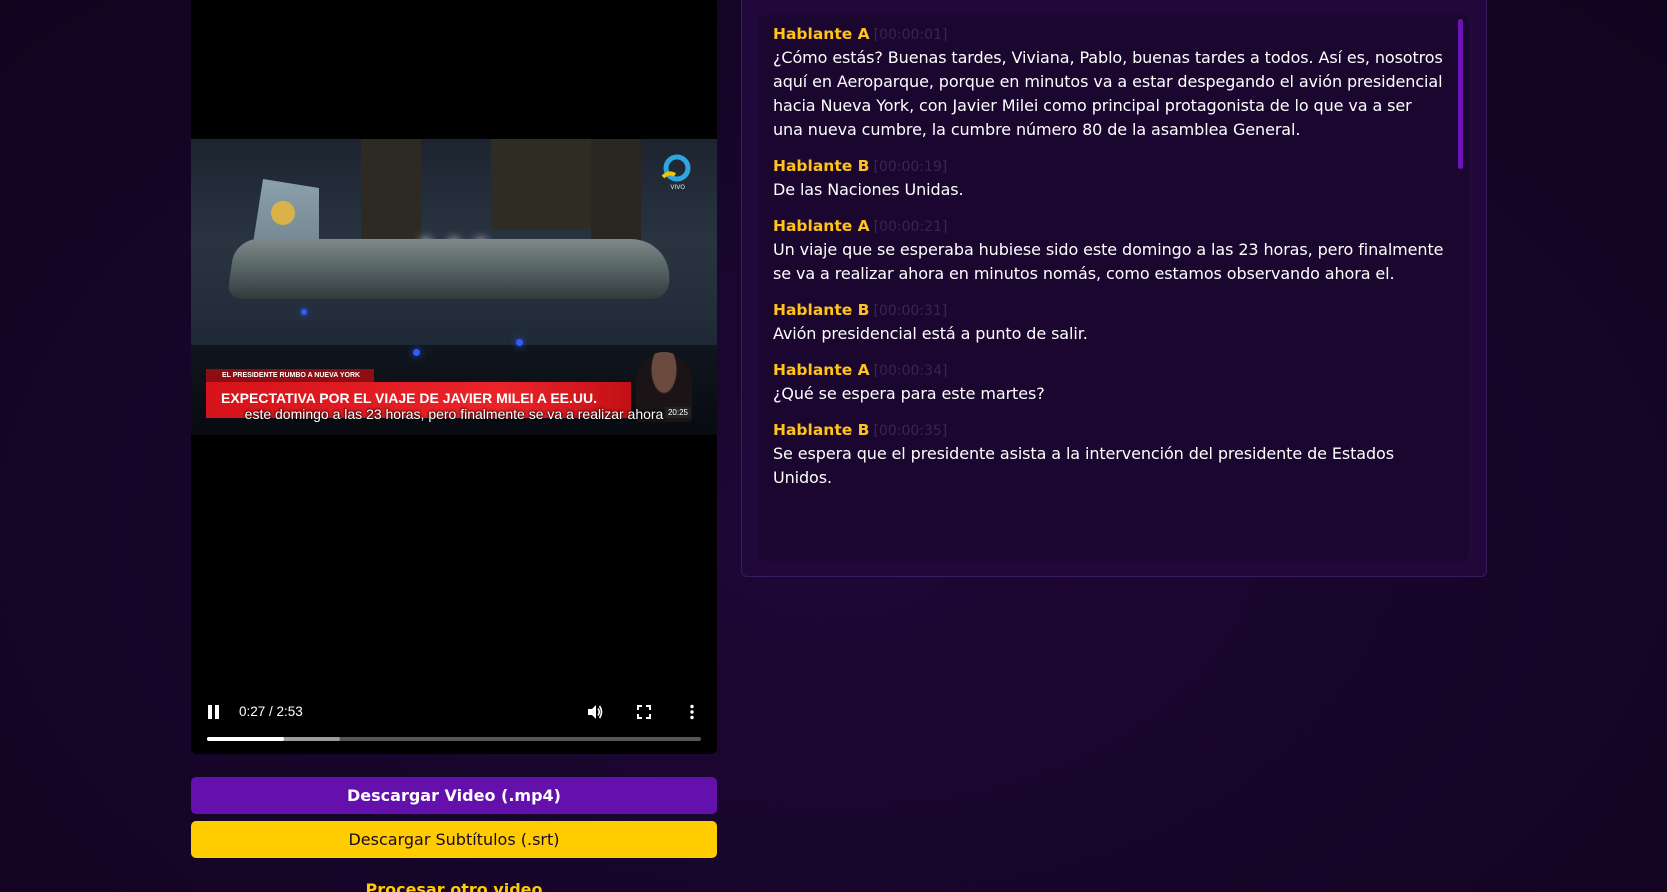 Image resolution: width=1667 pixels, height=892 pixels. I want to click on progress-bar, so click(454, 739).